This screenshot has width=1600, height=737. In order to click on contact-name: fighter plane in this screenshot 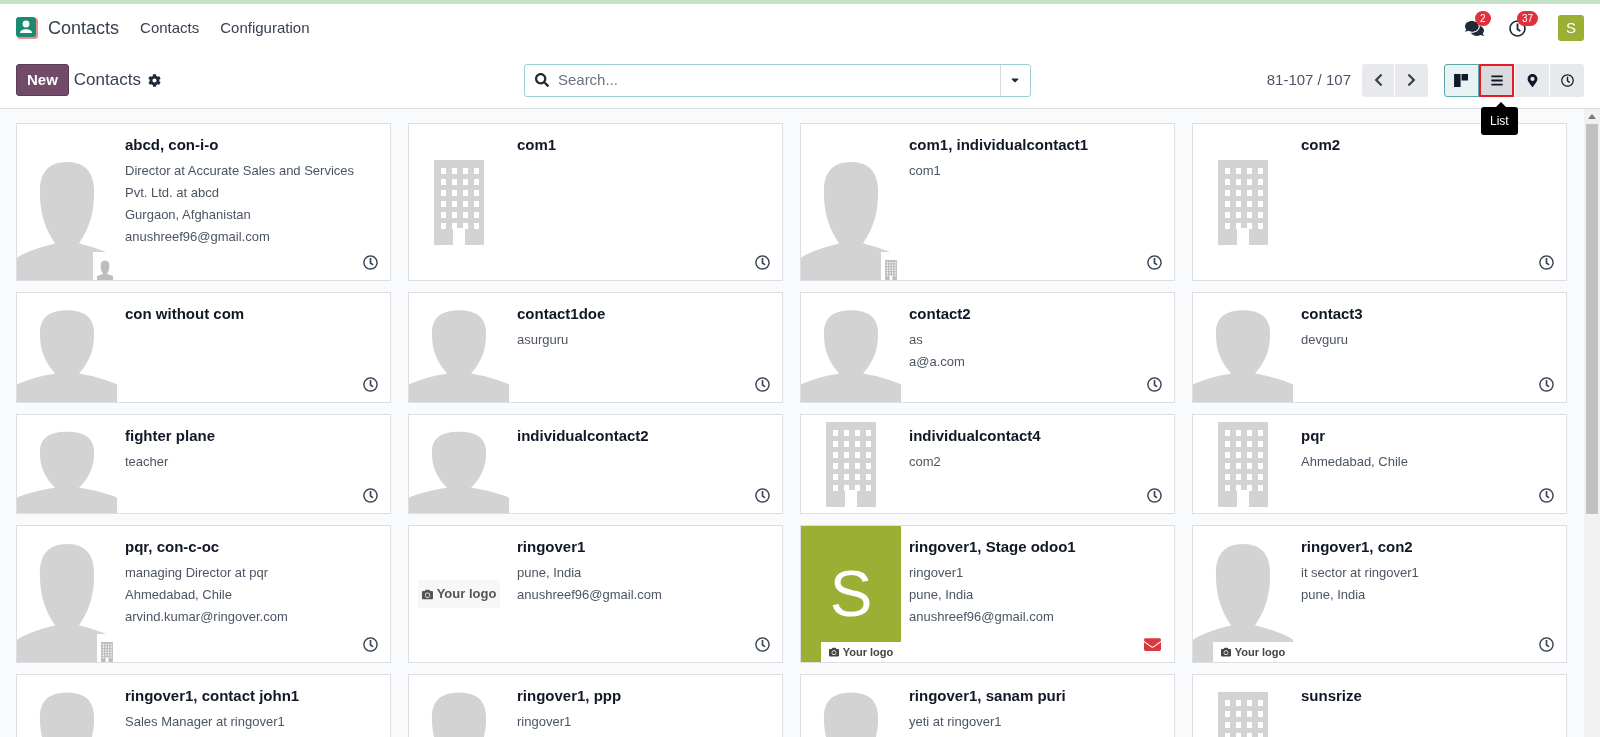, I will do `click(170, 436)`.